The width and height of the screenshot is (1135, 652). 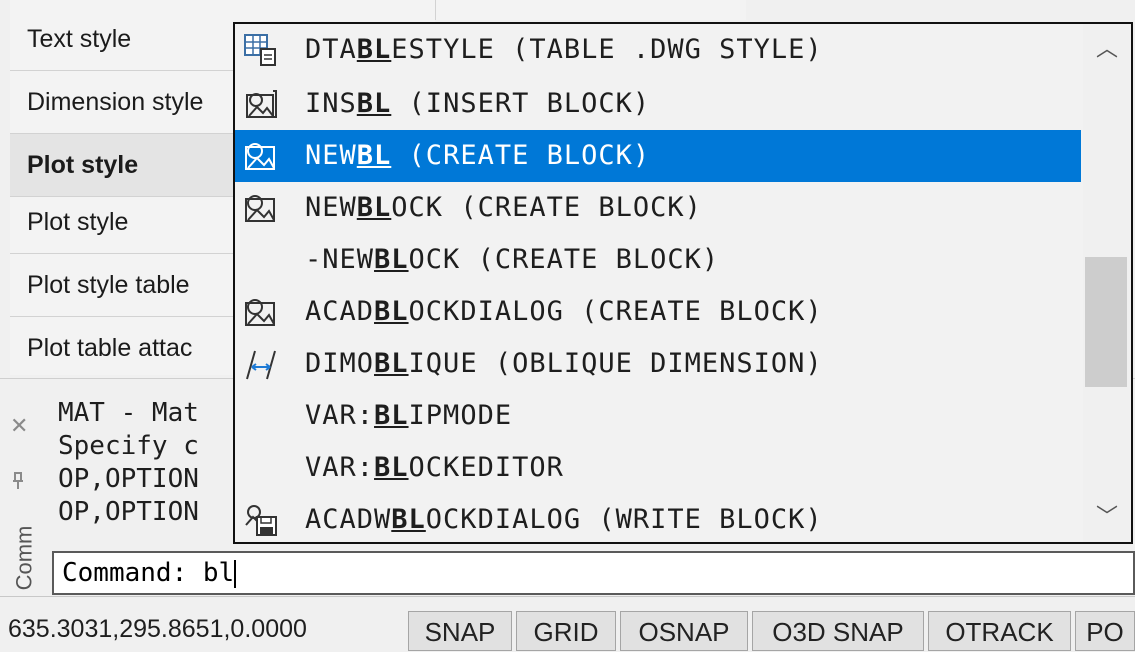 What do you see at coordinates (1105, 631) in the screenshot?
I see `polar-button: PO` at bounding box center [1105, 631].